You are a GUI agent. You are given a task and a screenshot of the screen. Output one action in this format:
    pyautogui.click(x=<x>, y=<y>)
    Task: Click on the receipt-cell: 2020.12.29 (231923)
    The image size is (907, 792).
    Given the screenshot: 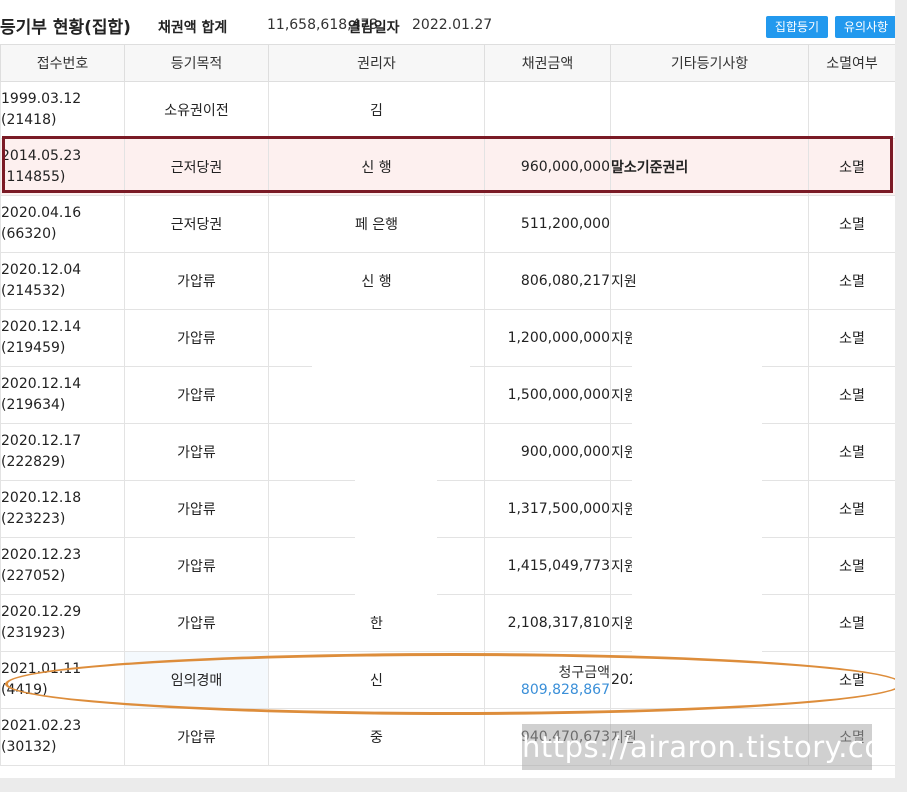 What is the action you would take?
    pyautogui.click(x=62, y=623)
    